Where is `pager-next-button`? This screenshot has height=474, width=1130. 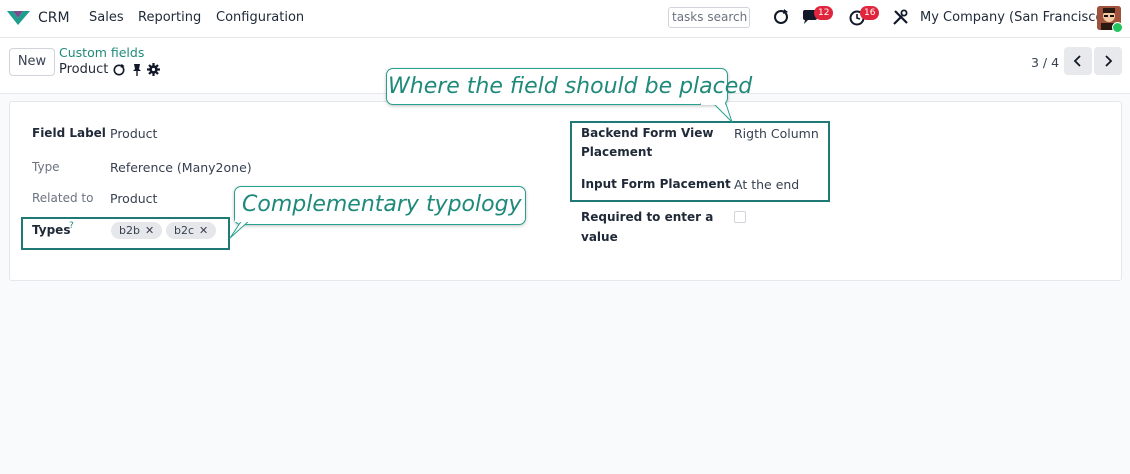
pager-next-button is located at coordinates (1108, 61).